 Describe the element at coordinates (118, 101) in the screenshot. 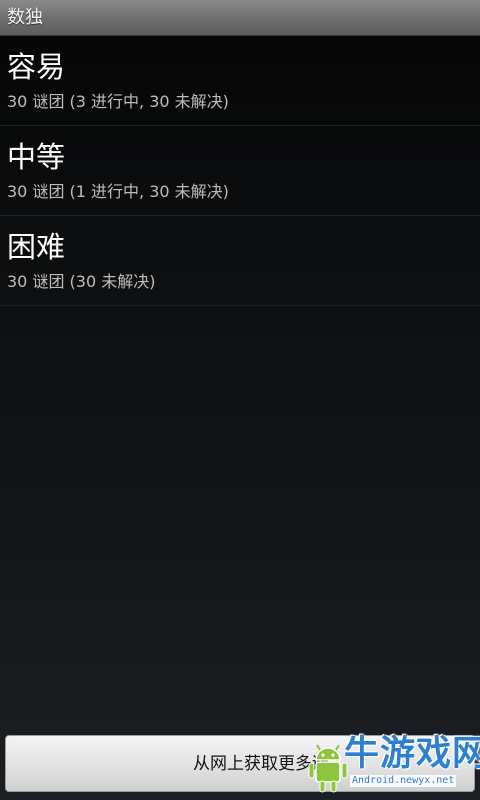

I see `list-item-summary: 30 谜团 (3 进行中, 30 未解决)` at that location.